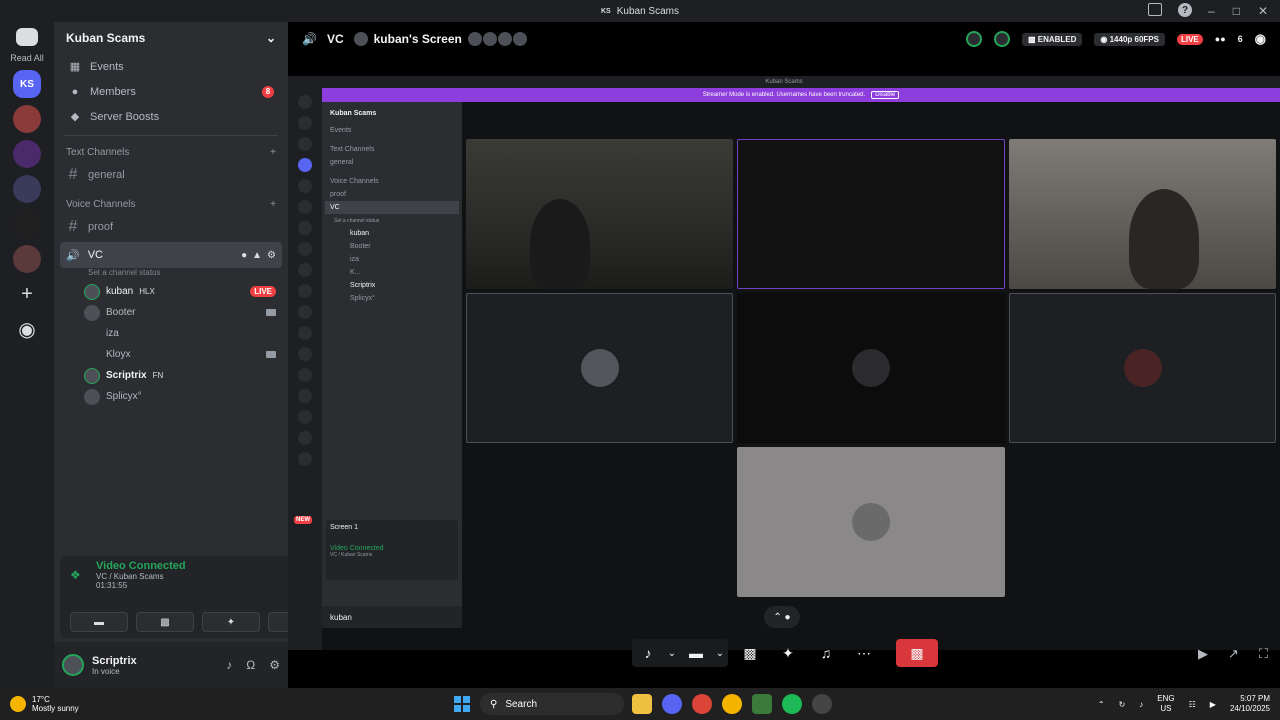 The width and height of the screenshot is (1280, 720). Describe the element at coordinates (826, 653) in the screenshot. I see `soundboard-icon: ♫` at that location.